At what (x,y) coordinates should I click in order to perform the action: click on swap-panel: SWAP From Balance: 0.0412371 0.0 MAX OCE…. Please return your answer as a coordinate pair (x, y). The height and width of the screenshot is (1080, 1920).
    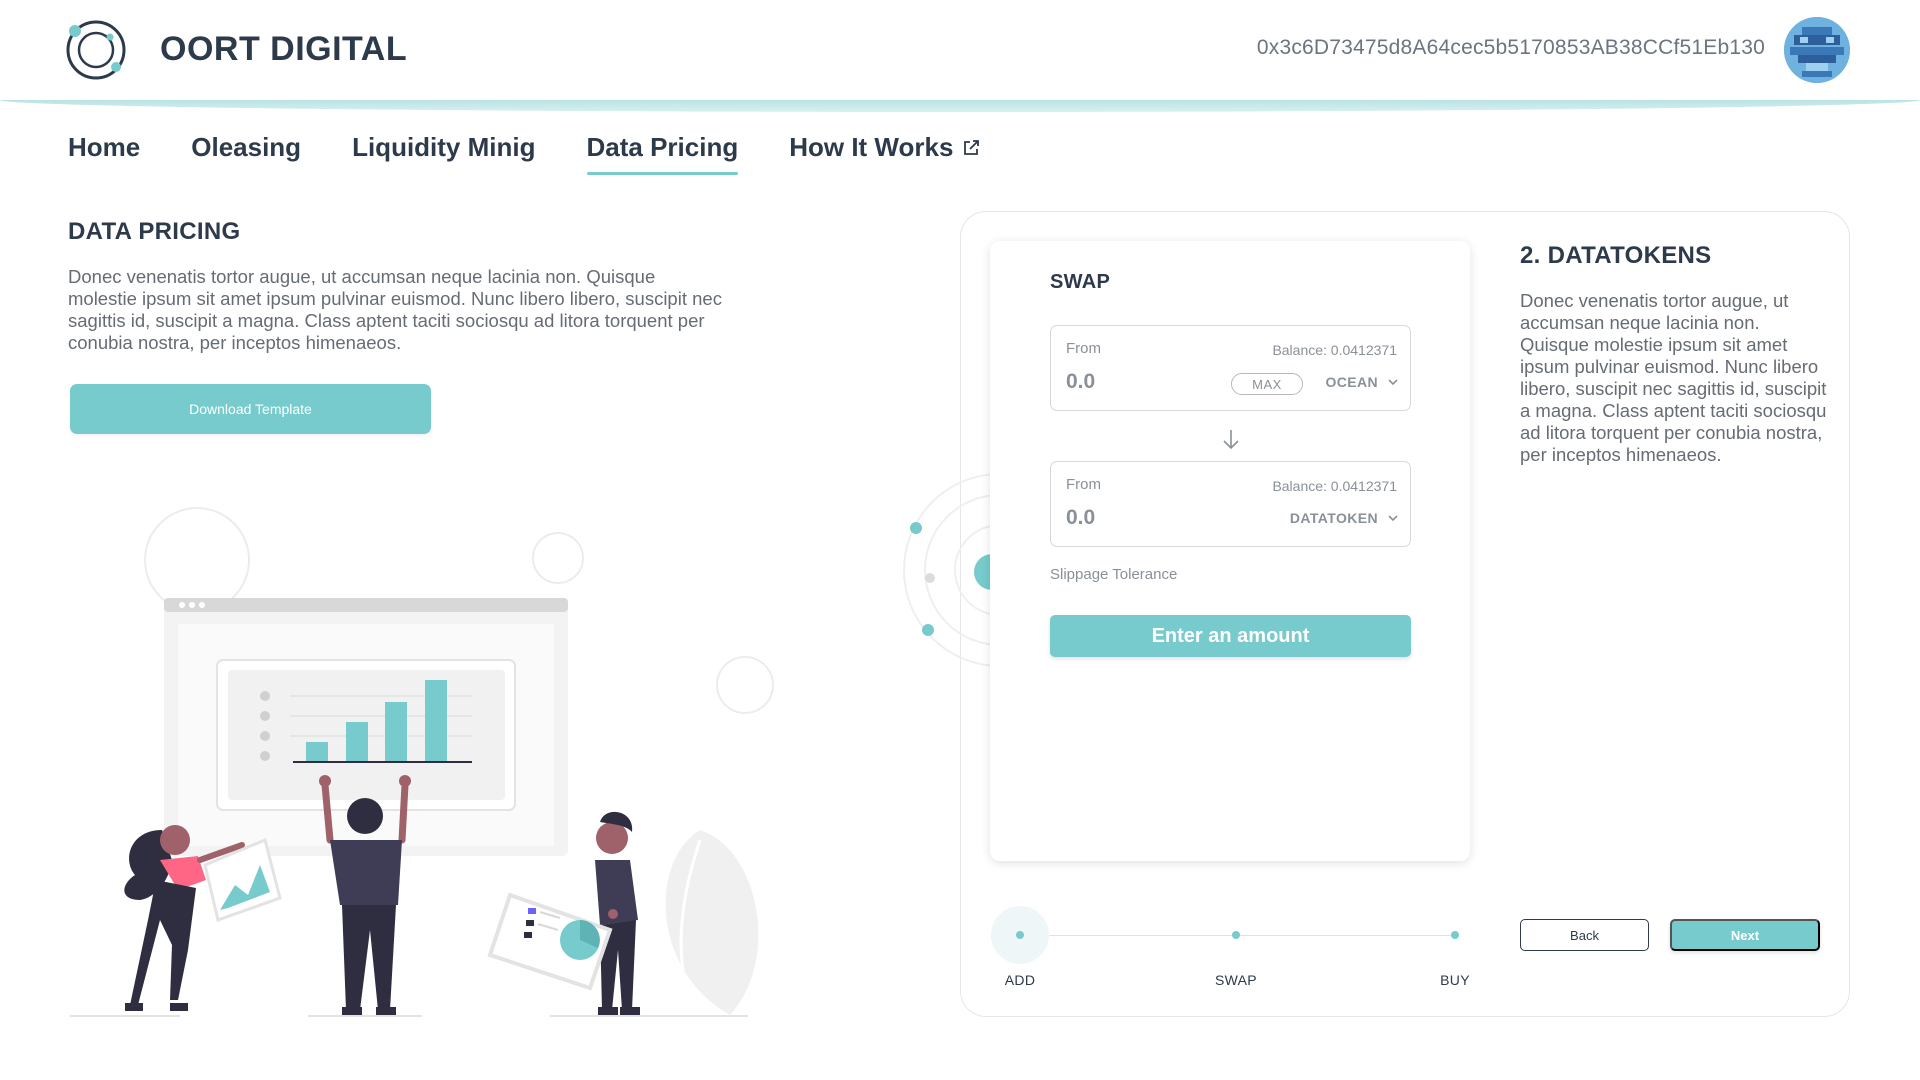
    Looking at the image, I should click on (1230, 551).